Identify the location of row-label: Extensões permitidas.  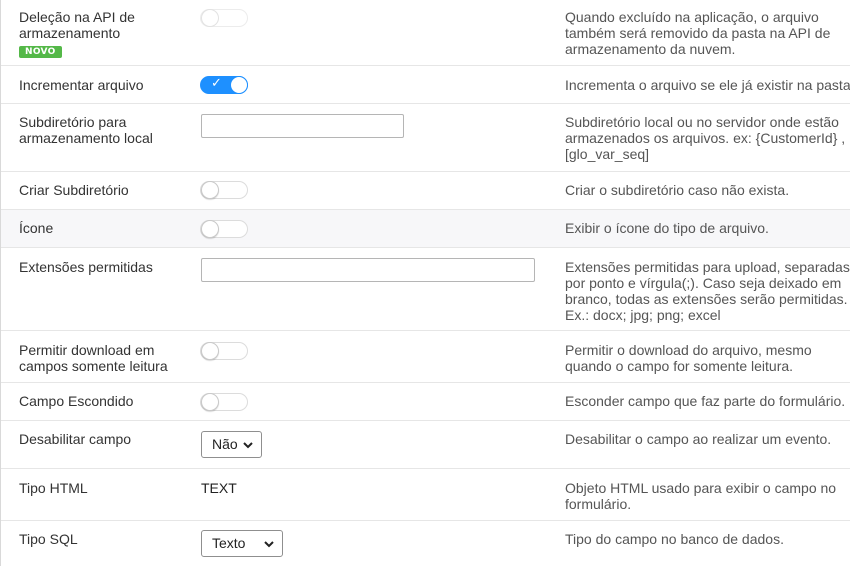
(86, 267).